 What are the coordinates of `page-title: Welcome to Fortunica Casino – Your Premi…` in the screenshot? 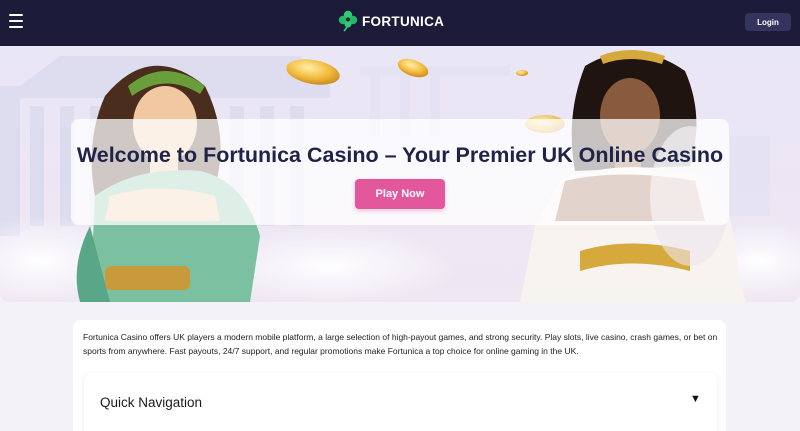 It's located at (400, 155).